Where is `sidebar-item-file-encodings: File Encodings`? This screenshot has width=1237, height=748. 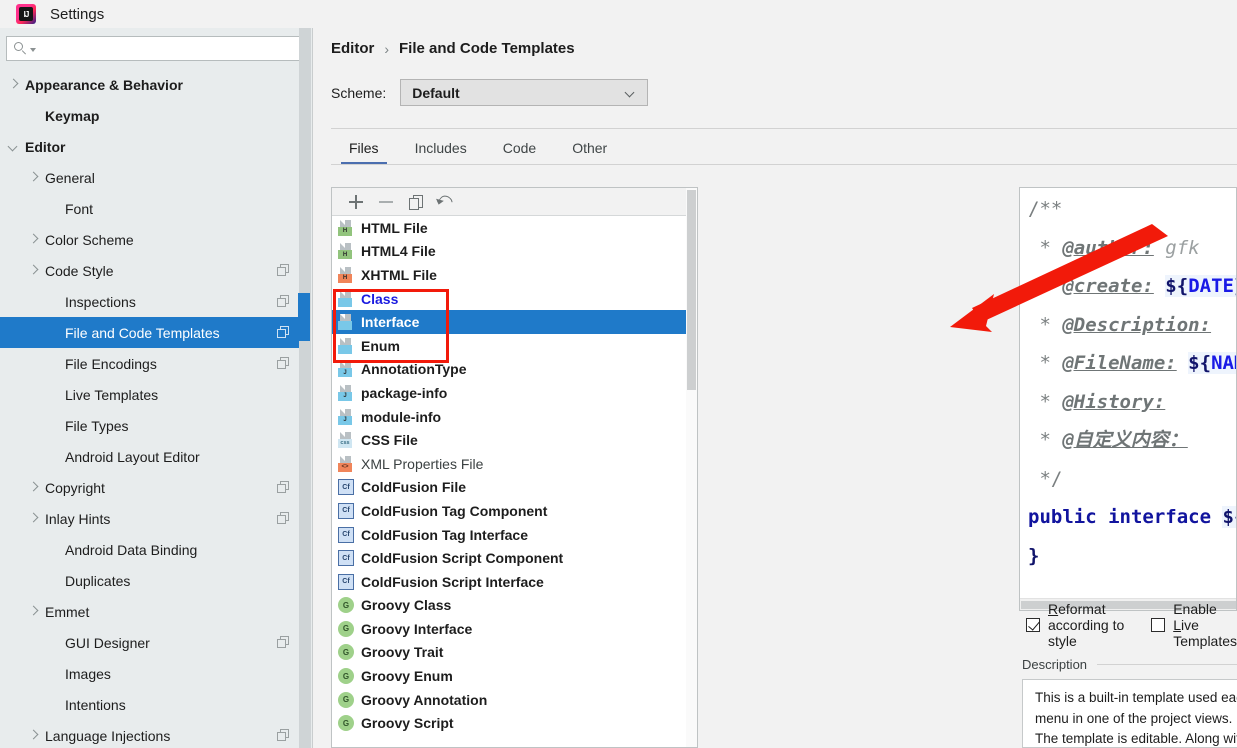 sidebar-item-file-encodings: File Encodings is located at coordinates (150, 363).